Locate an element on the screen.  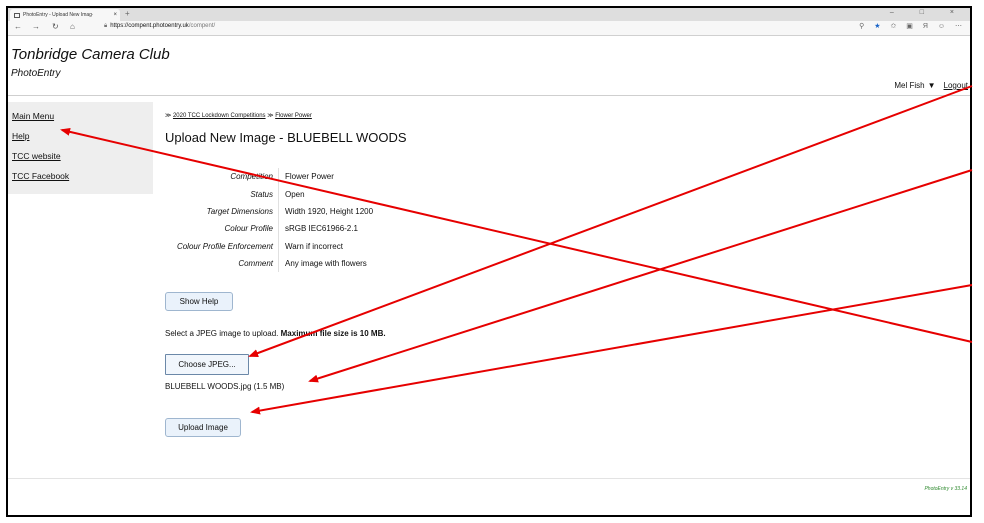
forward-arrow-icon: → is located at coordinates (36, 26).